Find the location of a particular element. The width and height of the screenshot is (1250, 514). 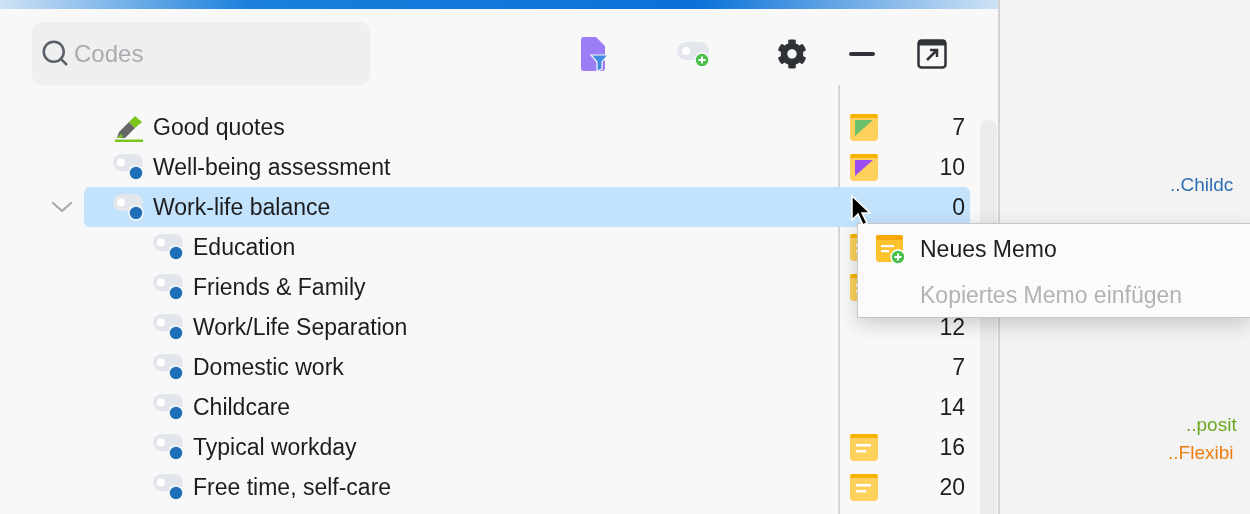

tree-row: Childcare 14 is located at coordinates (527, 407).